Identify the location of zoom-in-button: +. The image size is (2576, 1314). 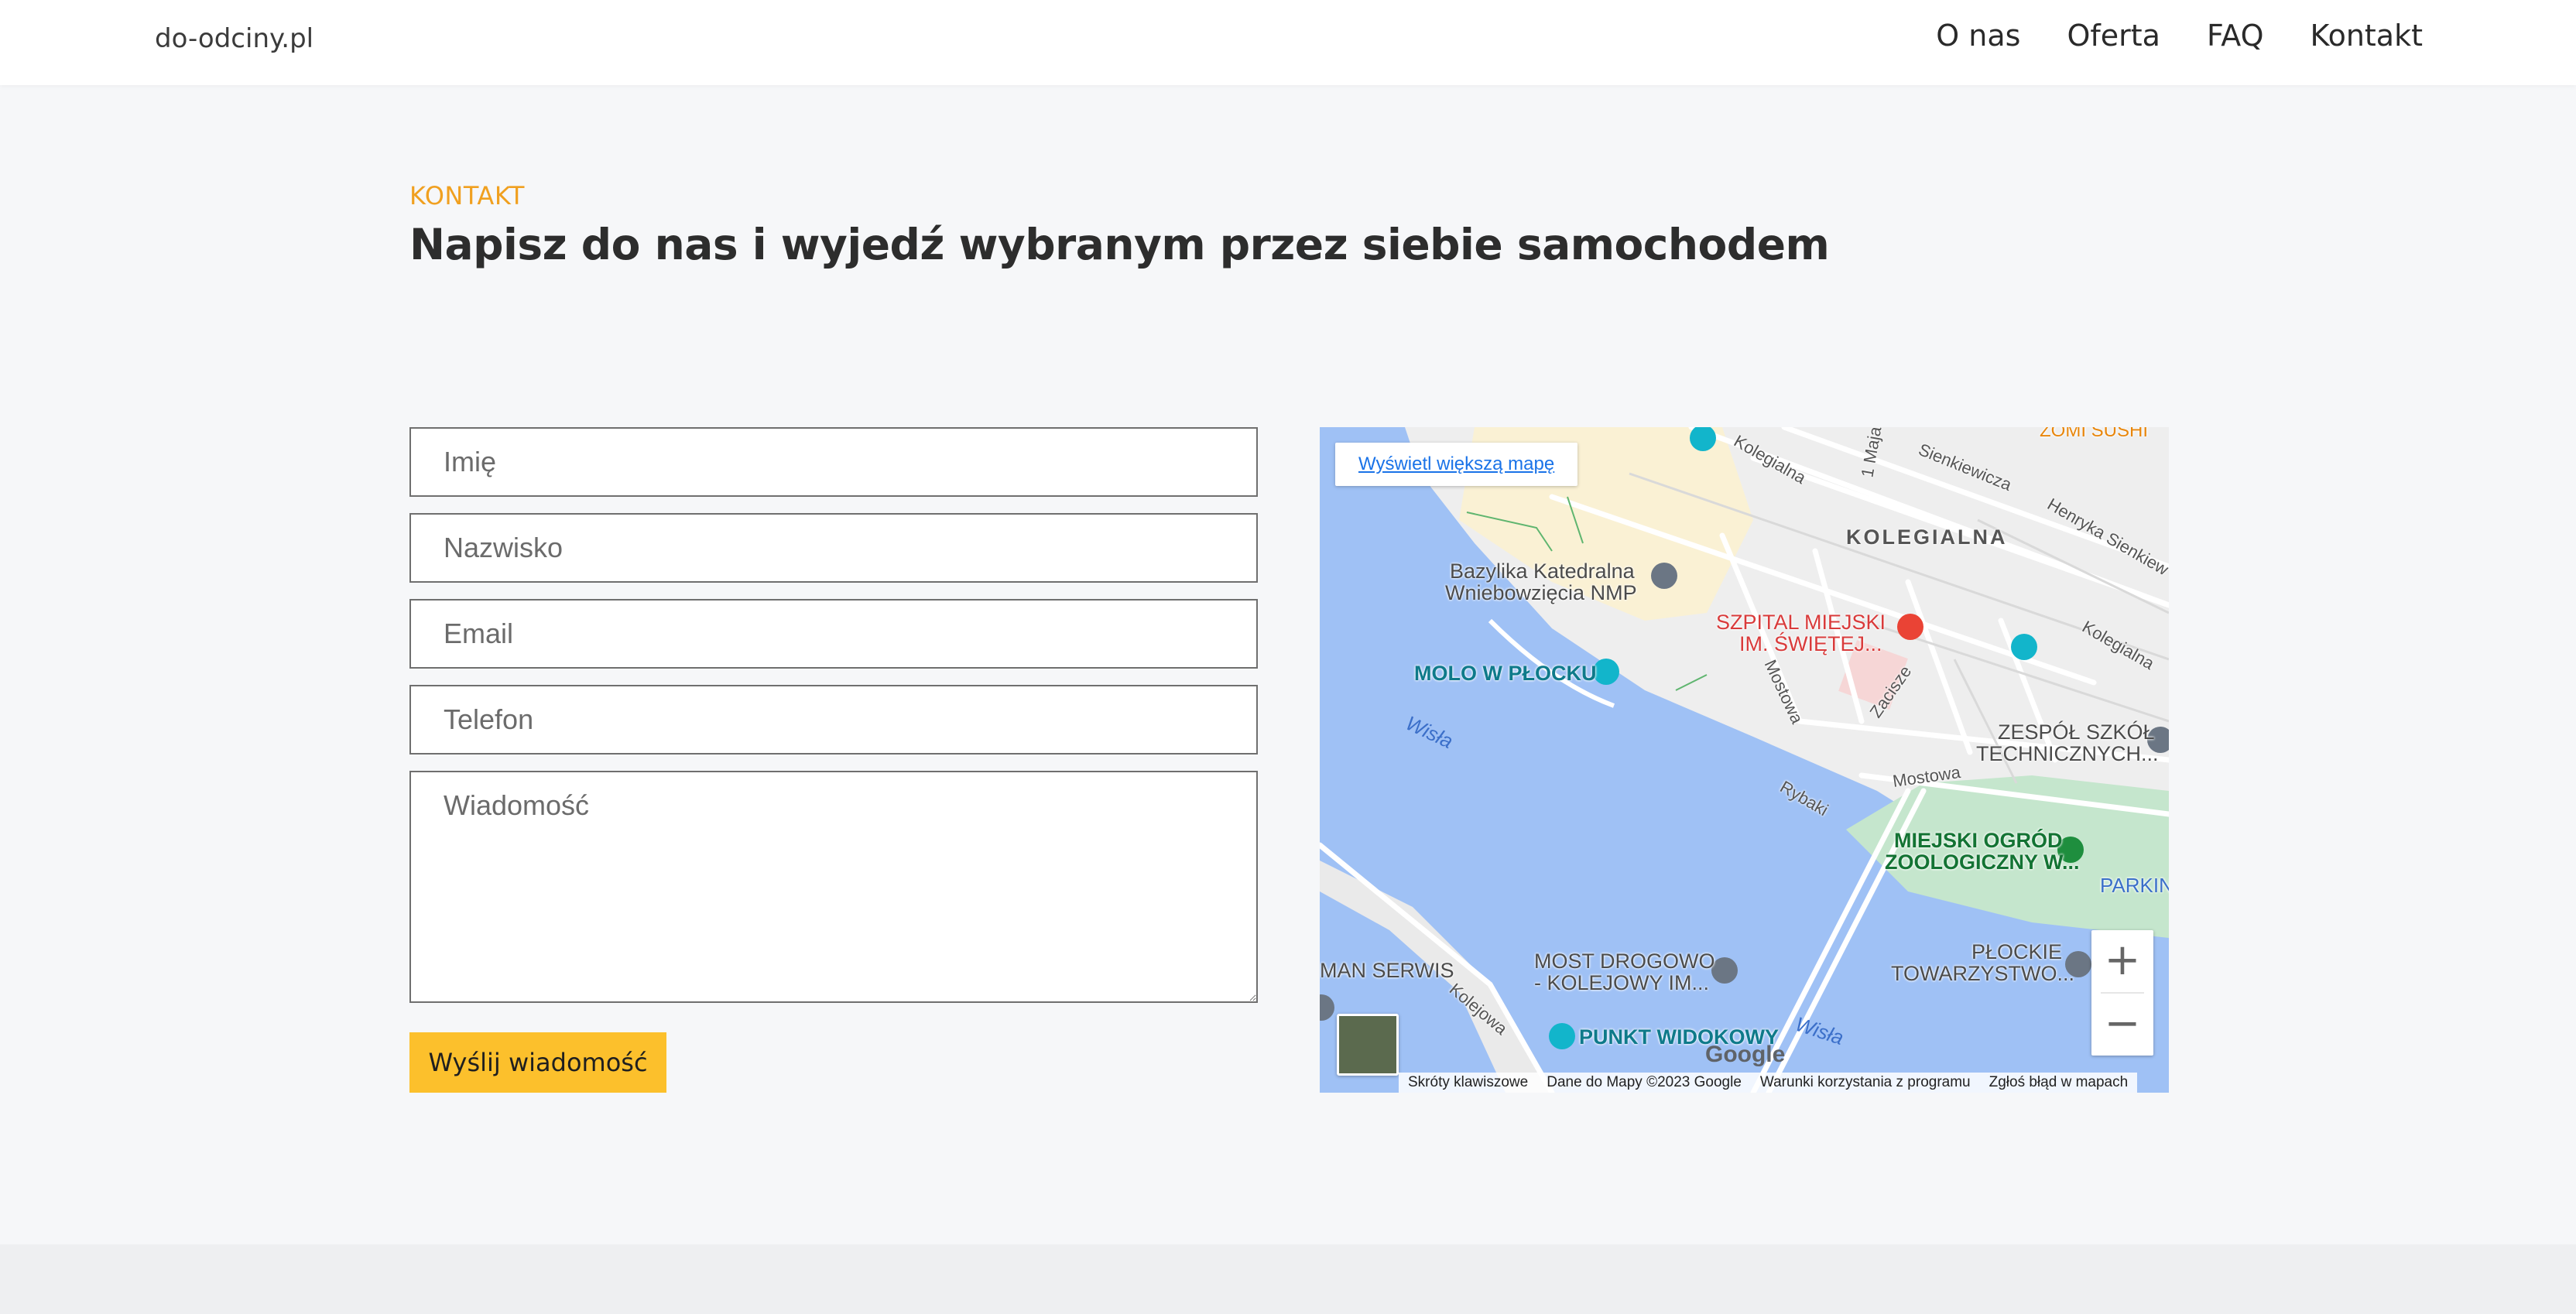
(2122, 961).